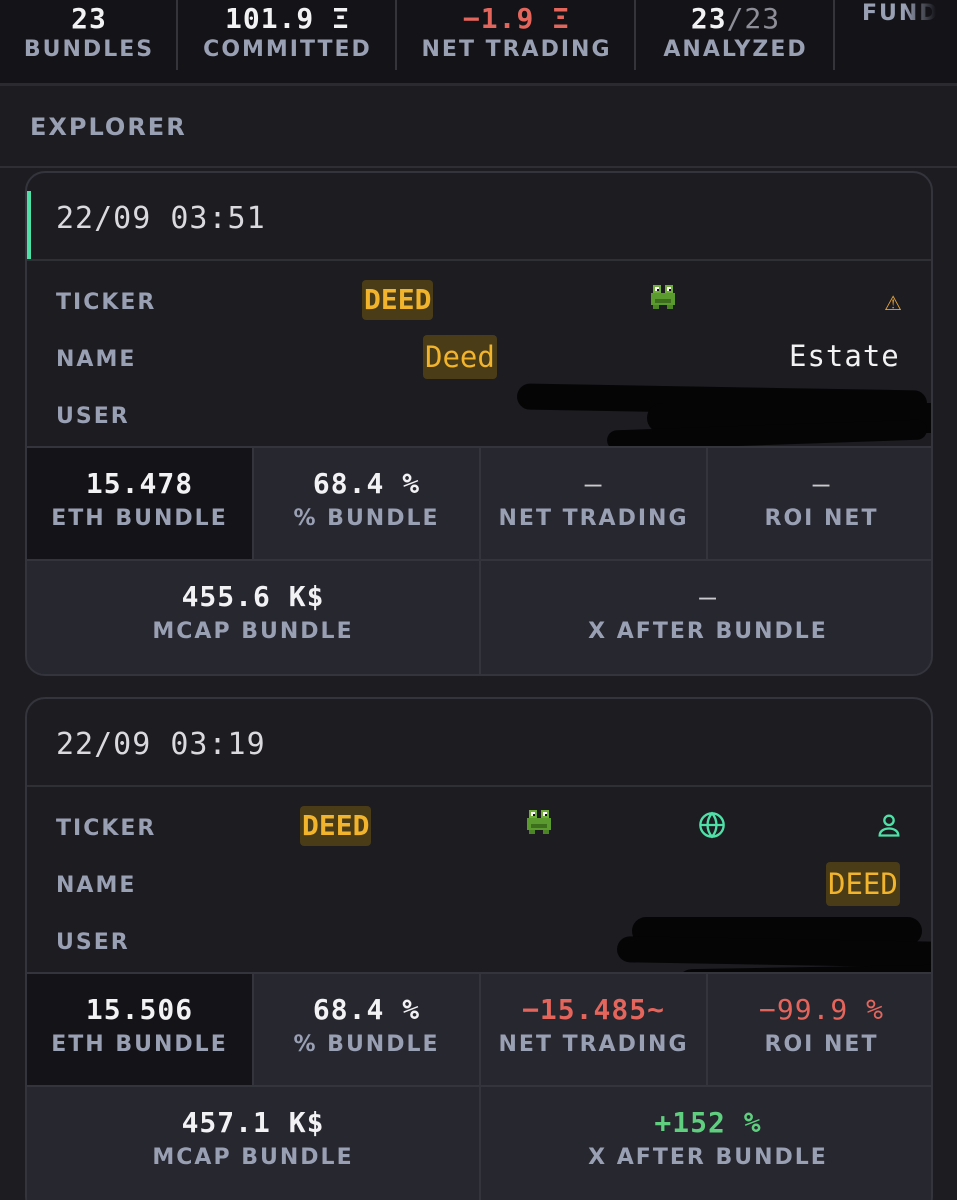  I want to click on explorer-divider, so click(478, 167).